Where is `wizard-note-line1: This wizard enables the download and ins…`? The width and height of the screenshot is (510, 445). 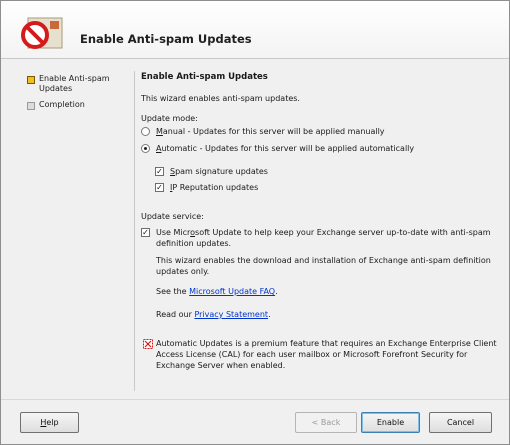
wizard-note-line1: This wizard enables the download and ins… is located at coordinates (323, 260).